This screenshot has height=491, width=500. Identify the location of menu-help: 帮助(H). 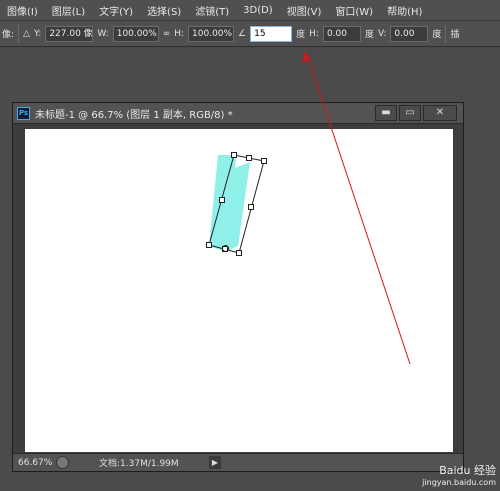
(404, 10).